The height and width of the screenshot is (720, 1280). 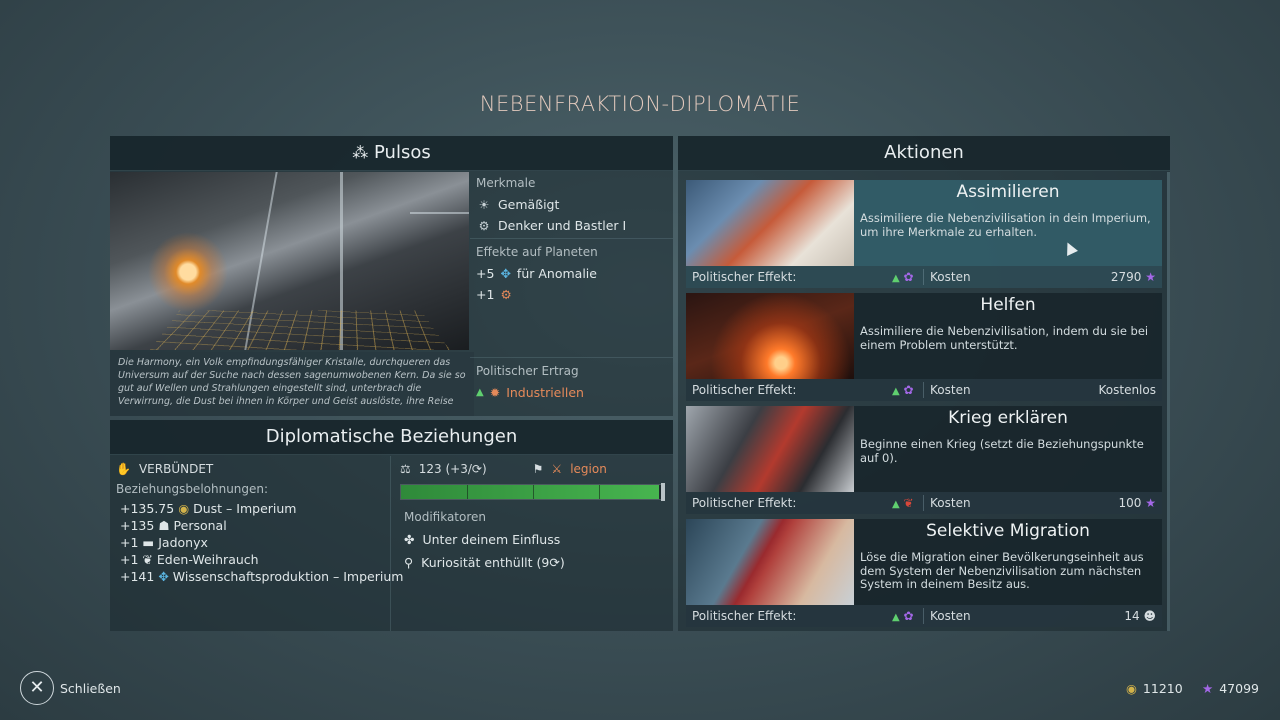 What do you see at coordinates (571, 225) in the screenshot?
I see `trait-item: ⚙ Denker und Bastler I` at bounding box center [571, 225].